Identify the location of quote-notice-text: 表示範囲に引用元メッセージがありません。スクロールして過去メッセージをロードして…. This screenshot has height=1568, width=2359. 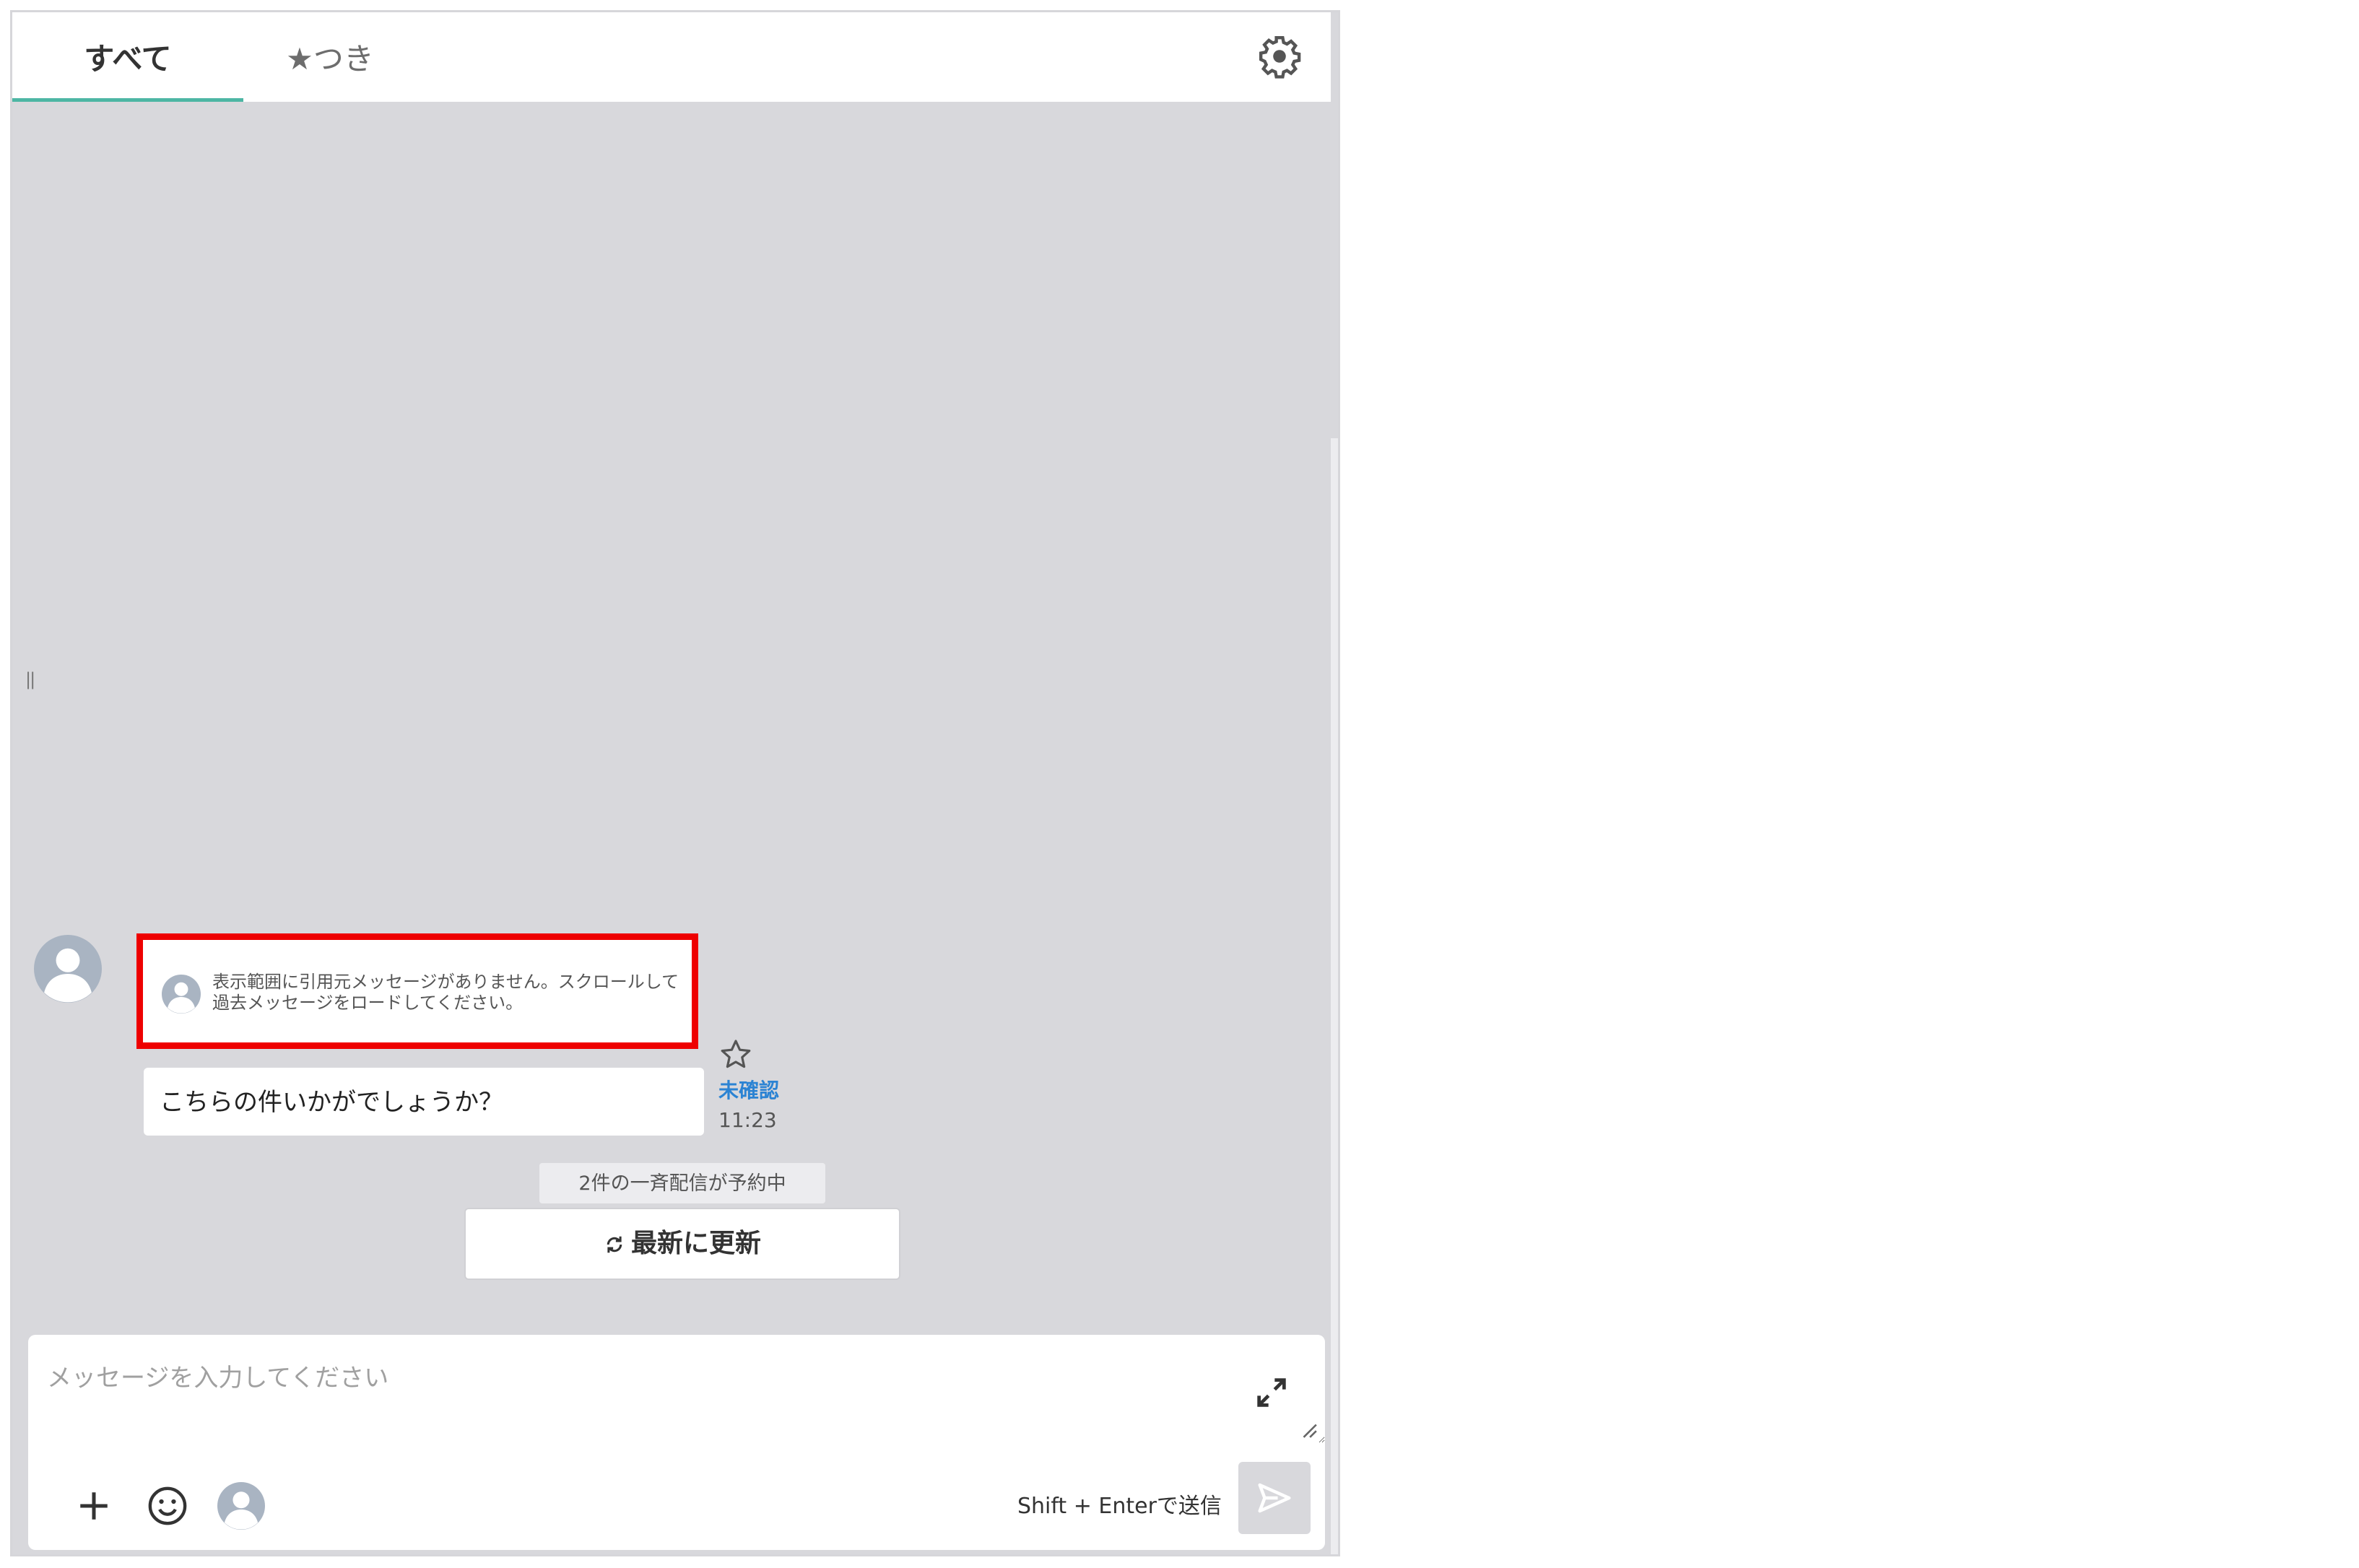
(446, 992).